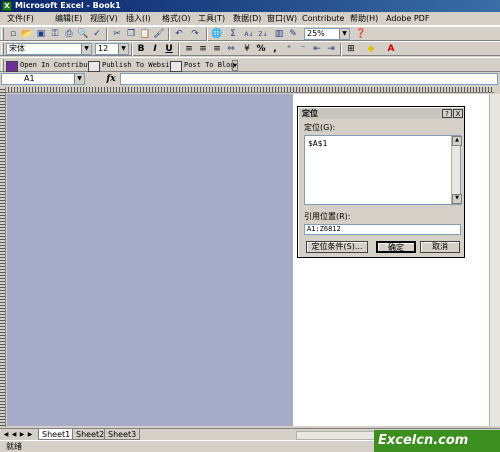 The image size is (500, 452). What do you see at coordinates (494, 260) in the screenshot?
I see `vertical-scrollbar` at bounding box center [494, 260].